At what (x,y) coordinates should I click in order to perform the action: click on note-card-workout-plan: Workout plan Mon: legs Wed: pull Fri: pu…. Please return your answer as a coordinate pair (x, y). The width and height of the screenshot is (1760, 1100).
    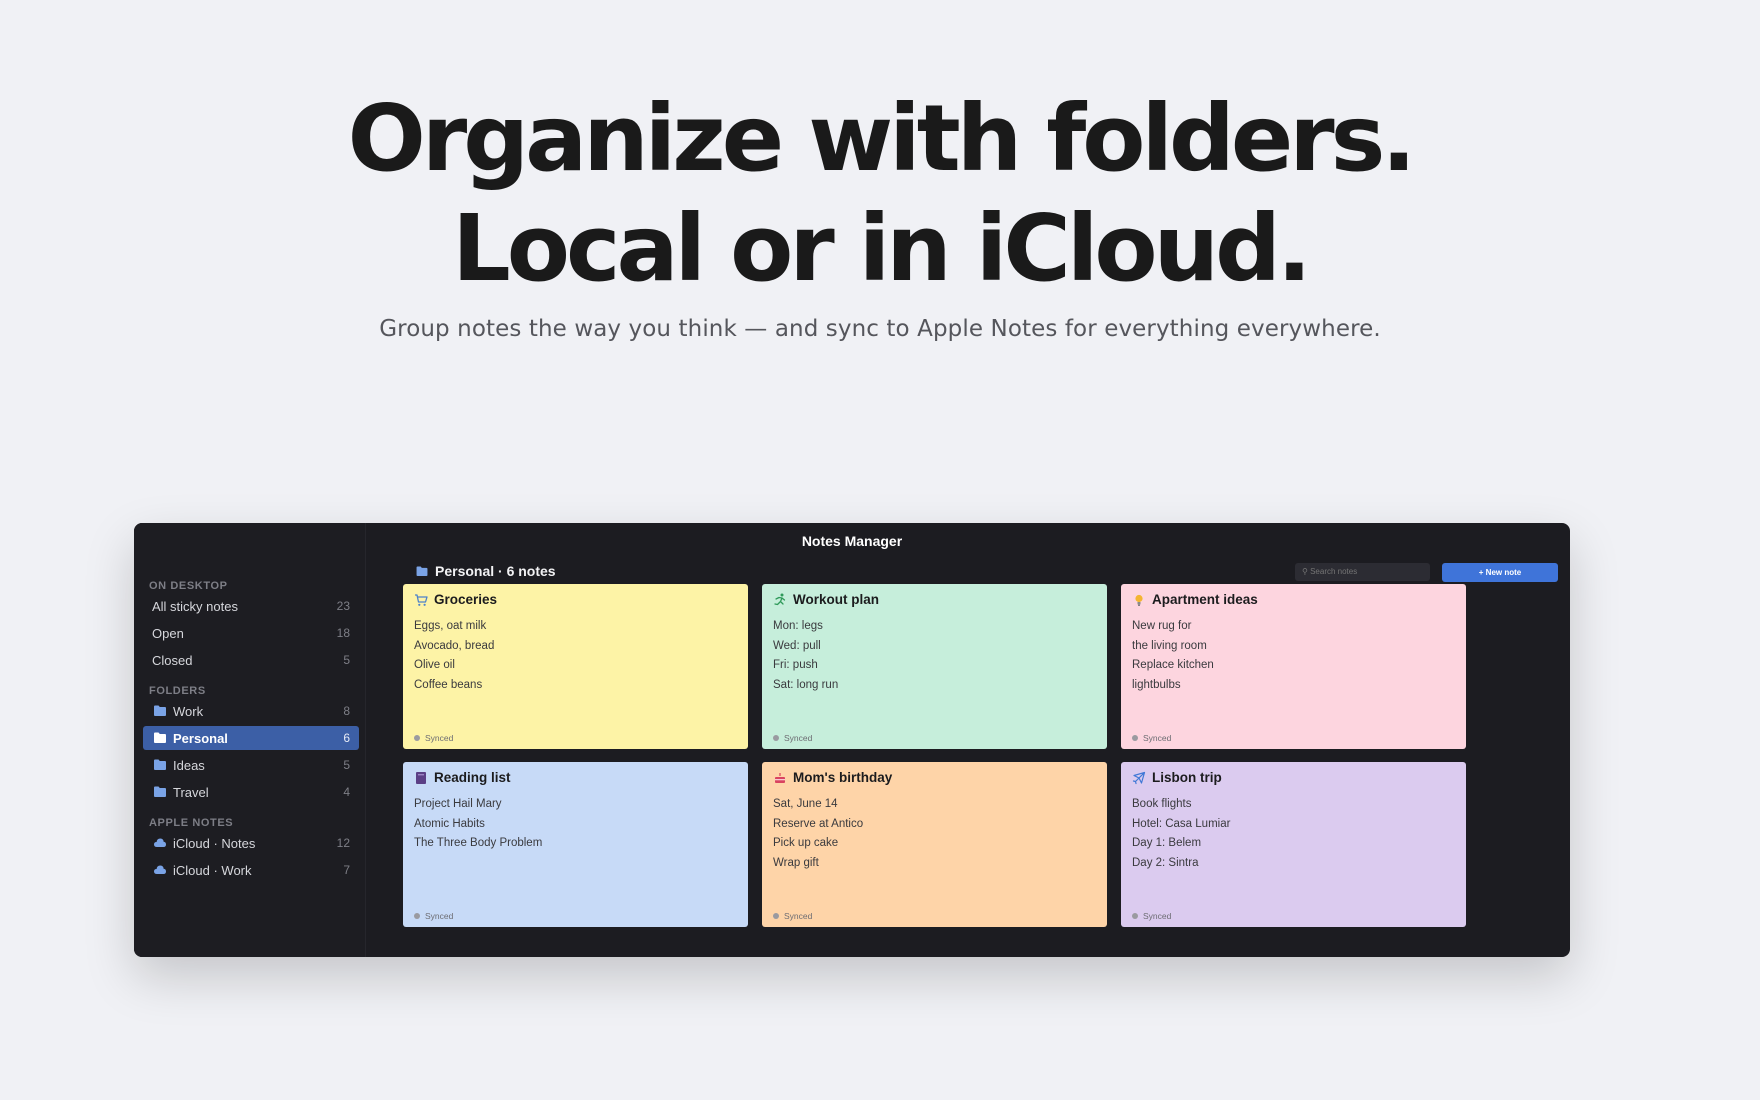
    Looking at the image, I should click on (934, 666).